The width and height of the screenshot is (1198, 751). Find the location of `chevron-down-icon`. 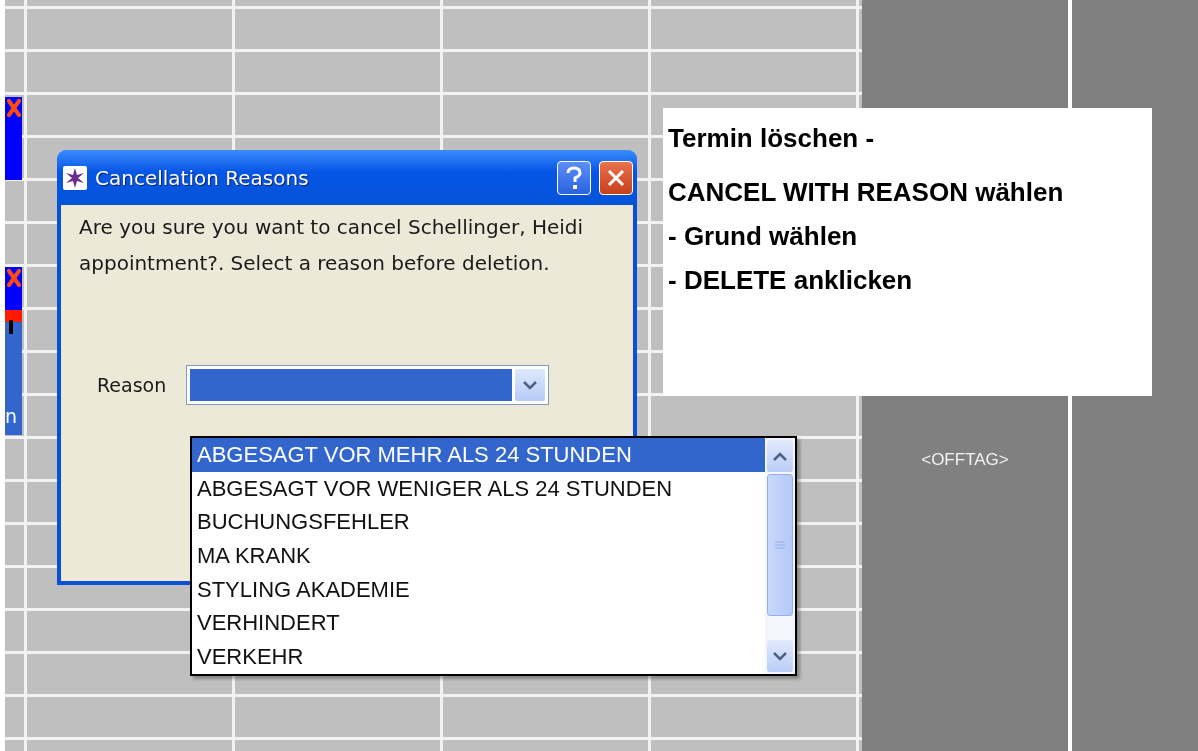

chevron-down-icon is located at coordinates (530, 385).